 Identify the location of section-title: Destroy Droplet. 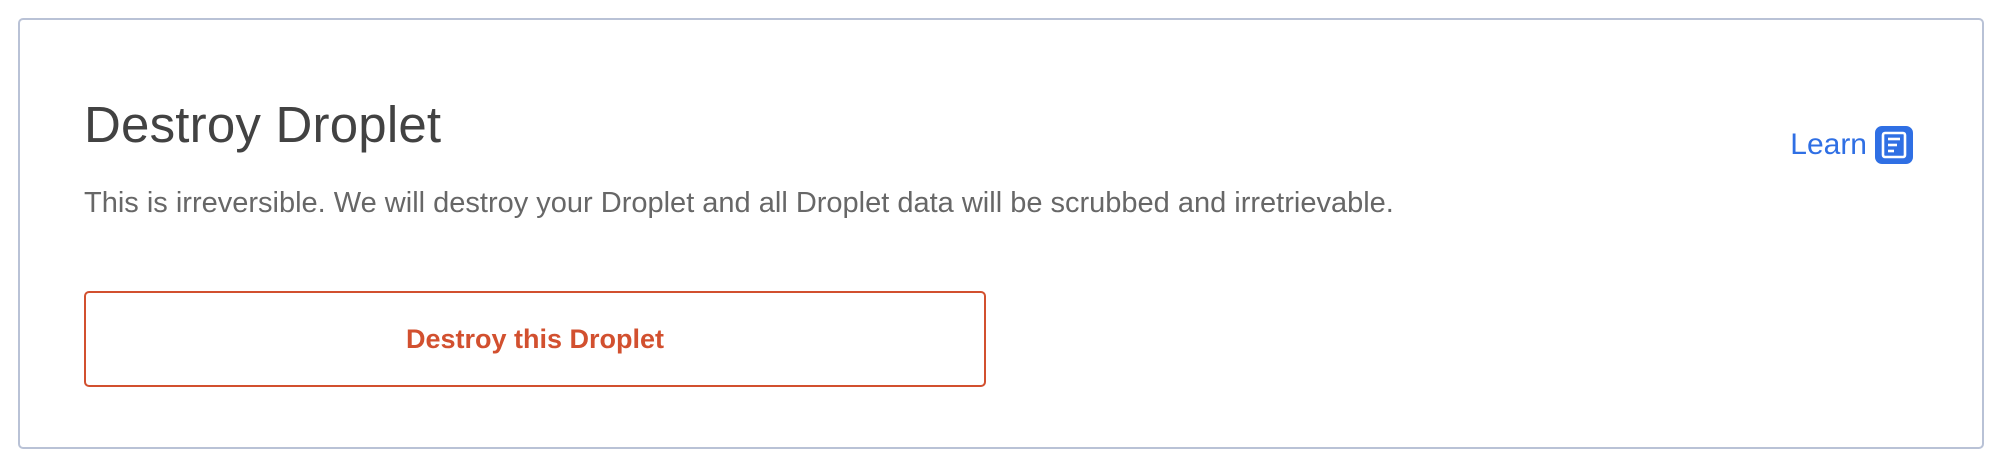
(263, 124).